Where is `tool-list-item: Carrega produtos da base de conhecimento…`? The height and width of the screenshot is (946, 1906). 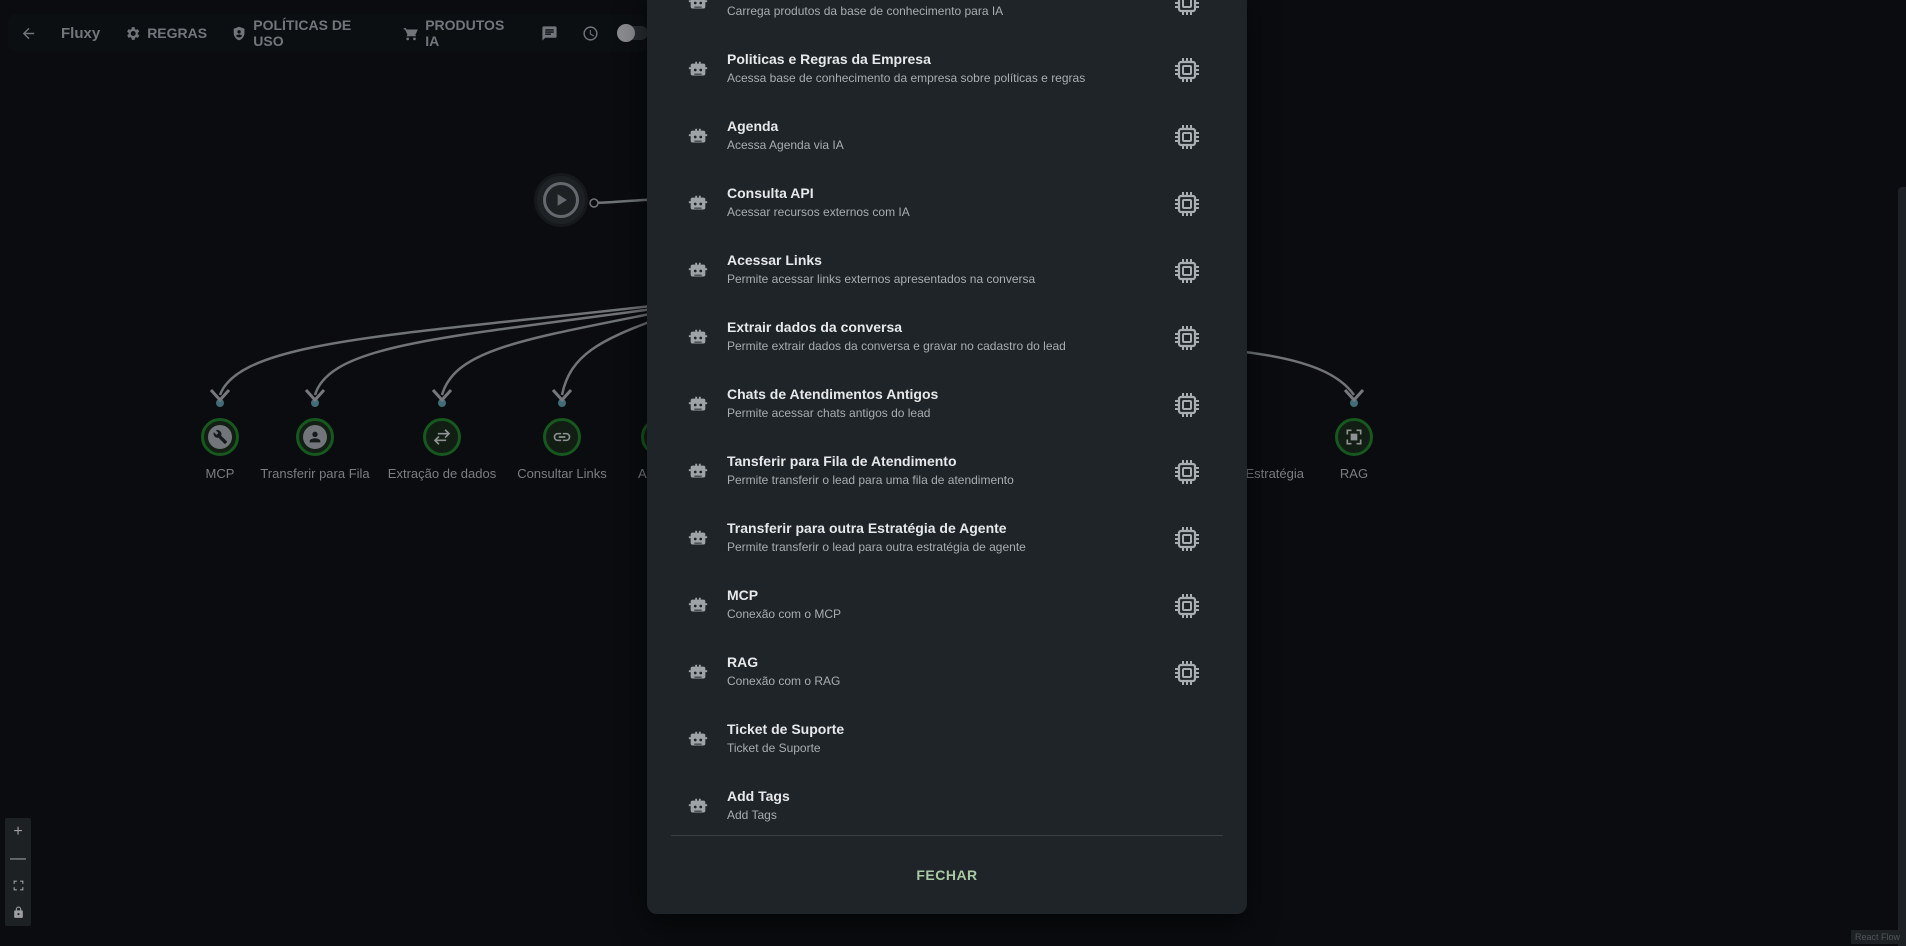 tool-list-item: Carrega produtos da base de conhecimento… is located at coordinates (947, 15).